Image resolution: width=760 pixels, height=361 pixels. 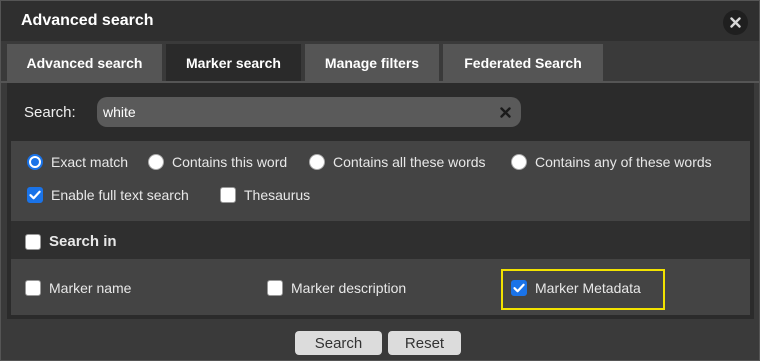 What do you see at coordinates (120, 195) in the screenshot?
I see `checkbox-label: Enable full text search` at bounding box center [120, 195].